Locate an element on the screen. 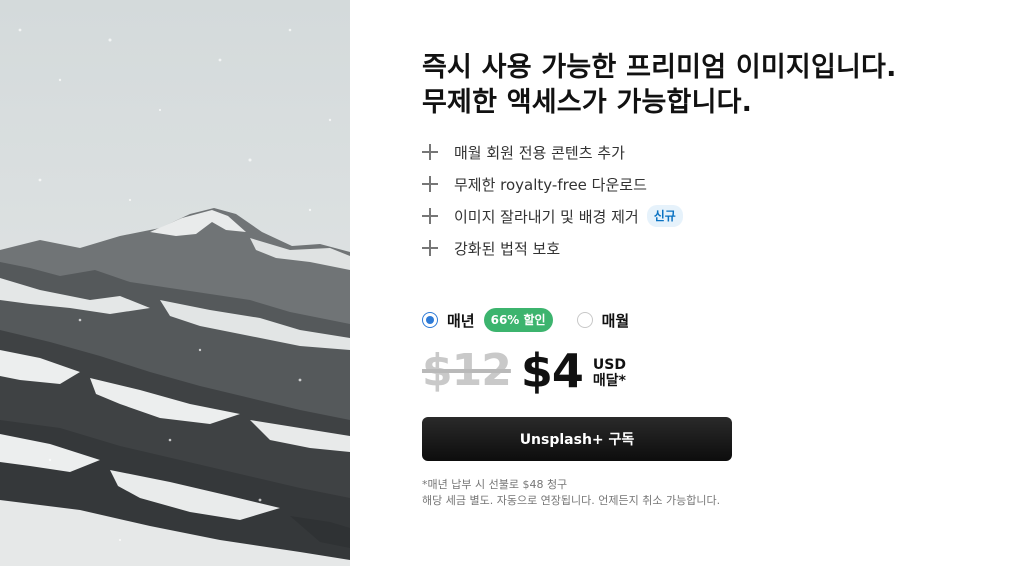 This screenshot has width=1012, height=566. feature-item: 무제한 royalty-free 다운로드 is located at coordinates (702, 184).